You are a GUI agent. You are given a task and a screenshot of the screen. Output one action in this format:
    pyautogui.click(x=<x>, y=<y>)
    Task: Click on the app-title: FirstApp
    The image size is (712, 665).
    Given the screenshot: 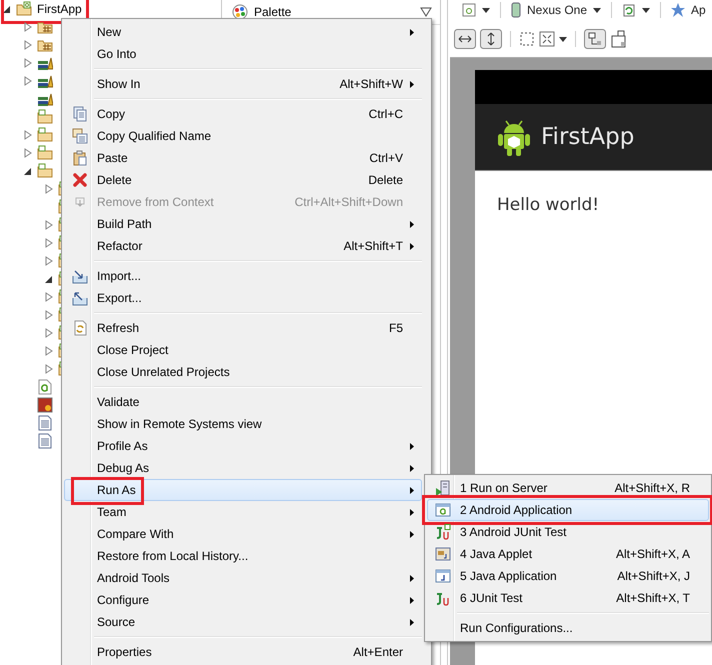 What is the action you would take?
    pyautogui.click(x=587, y=137)
    